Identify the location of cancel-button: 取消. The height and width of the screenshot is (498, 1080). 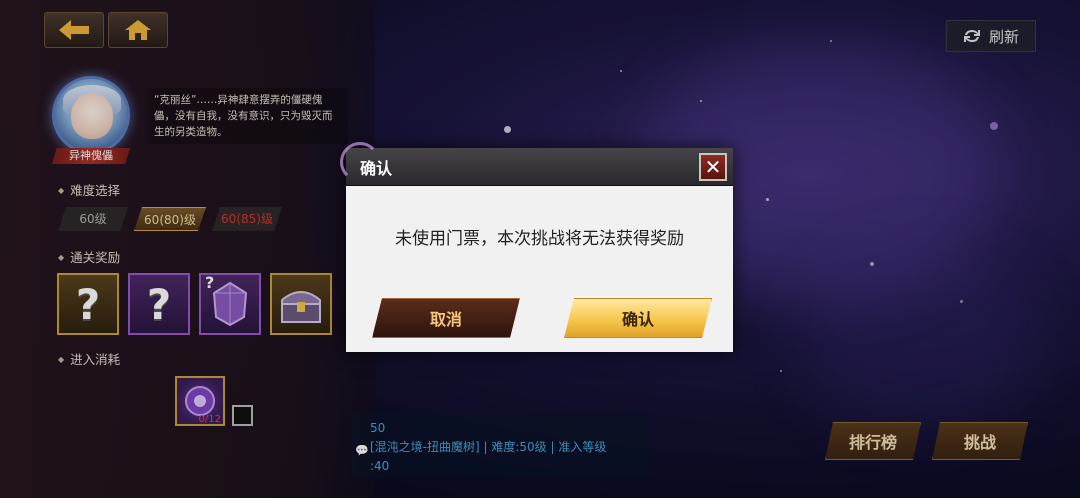
(446, 318).